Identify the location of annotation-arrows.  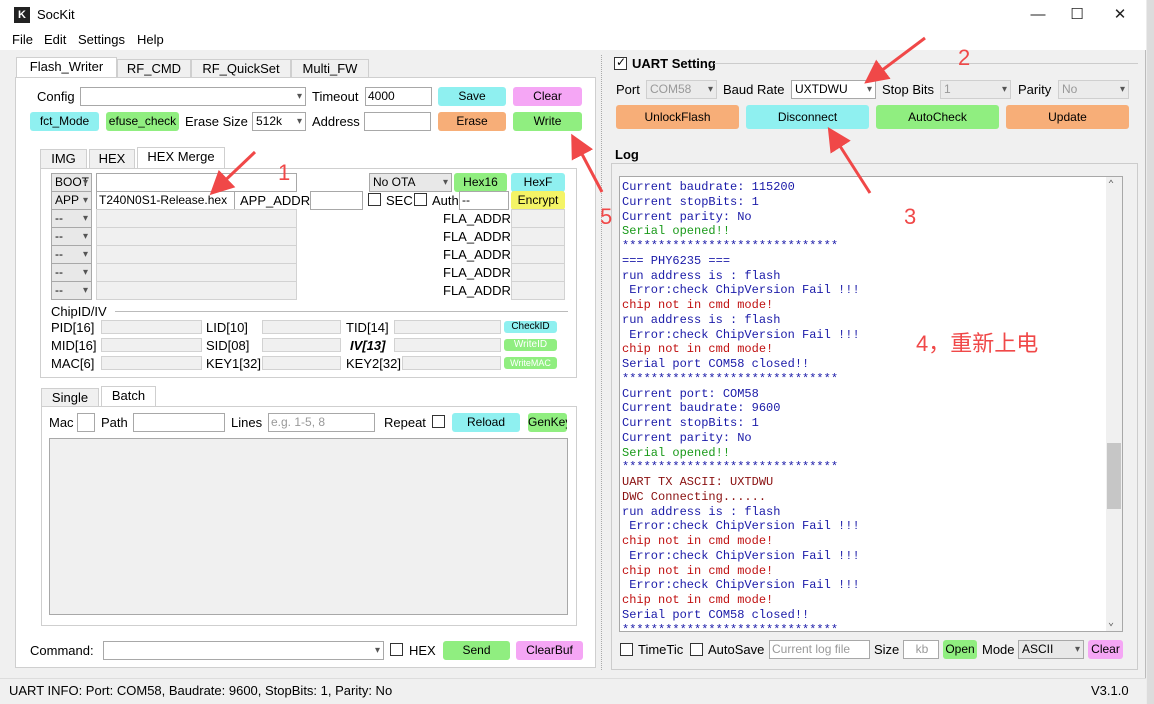
(567, 116).